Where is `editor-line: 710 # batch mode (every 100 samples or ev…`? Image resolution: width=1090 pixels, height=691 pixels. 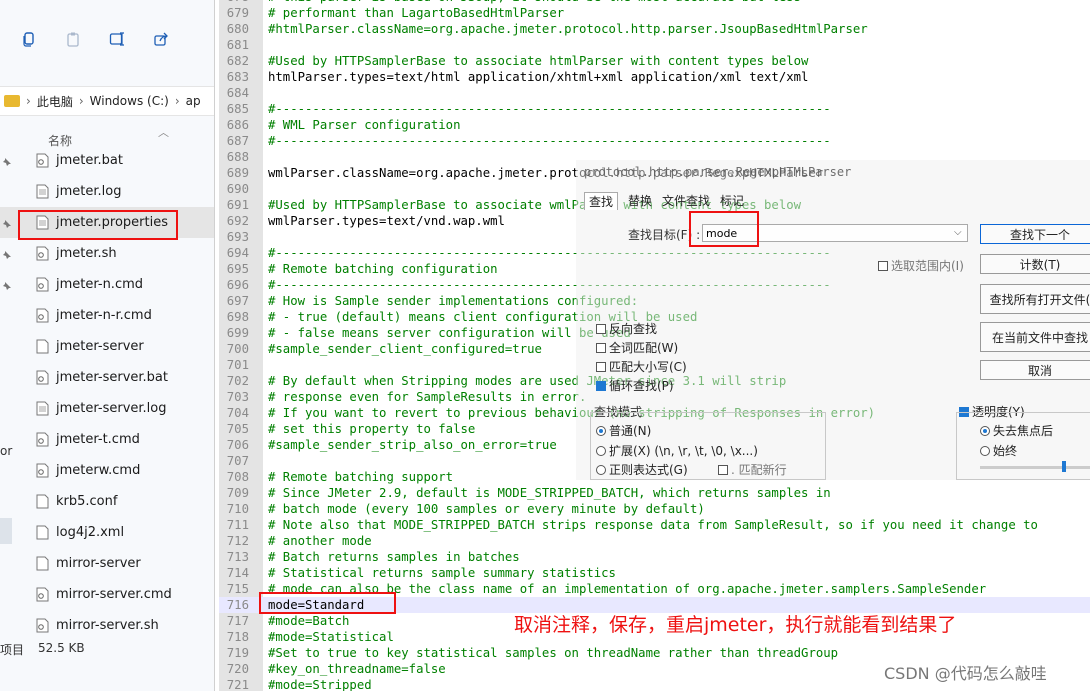
editor-line: 710 # batch mode (every 100 samples or ev… is located at coordinates (654, 509).